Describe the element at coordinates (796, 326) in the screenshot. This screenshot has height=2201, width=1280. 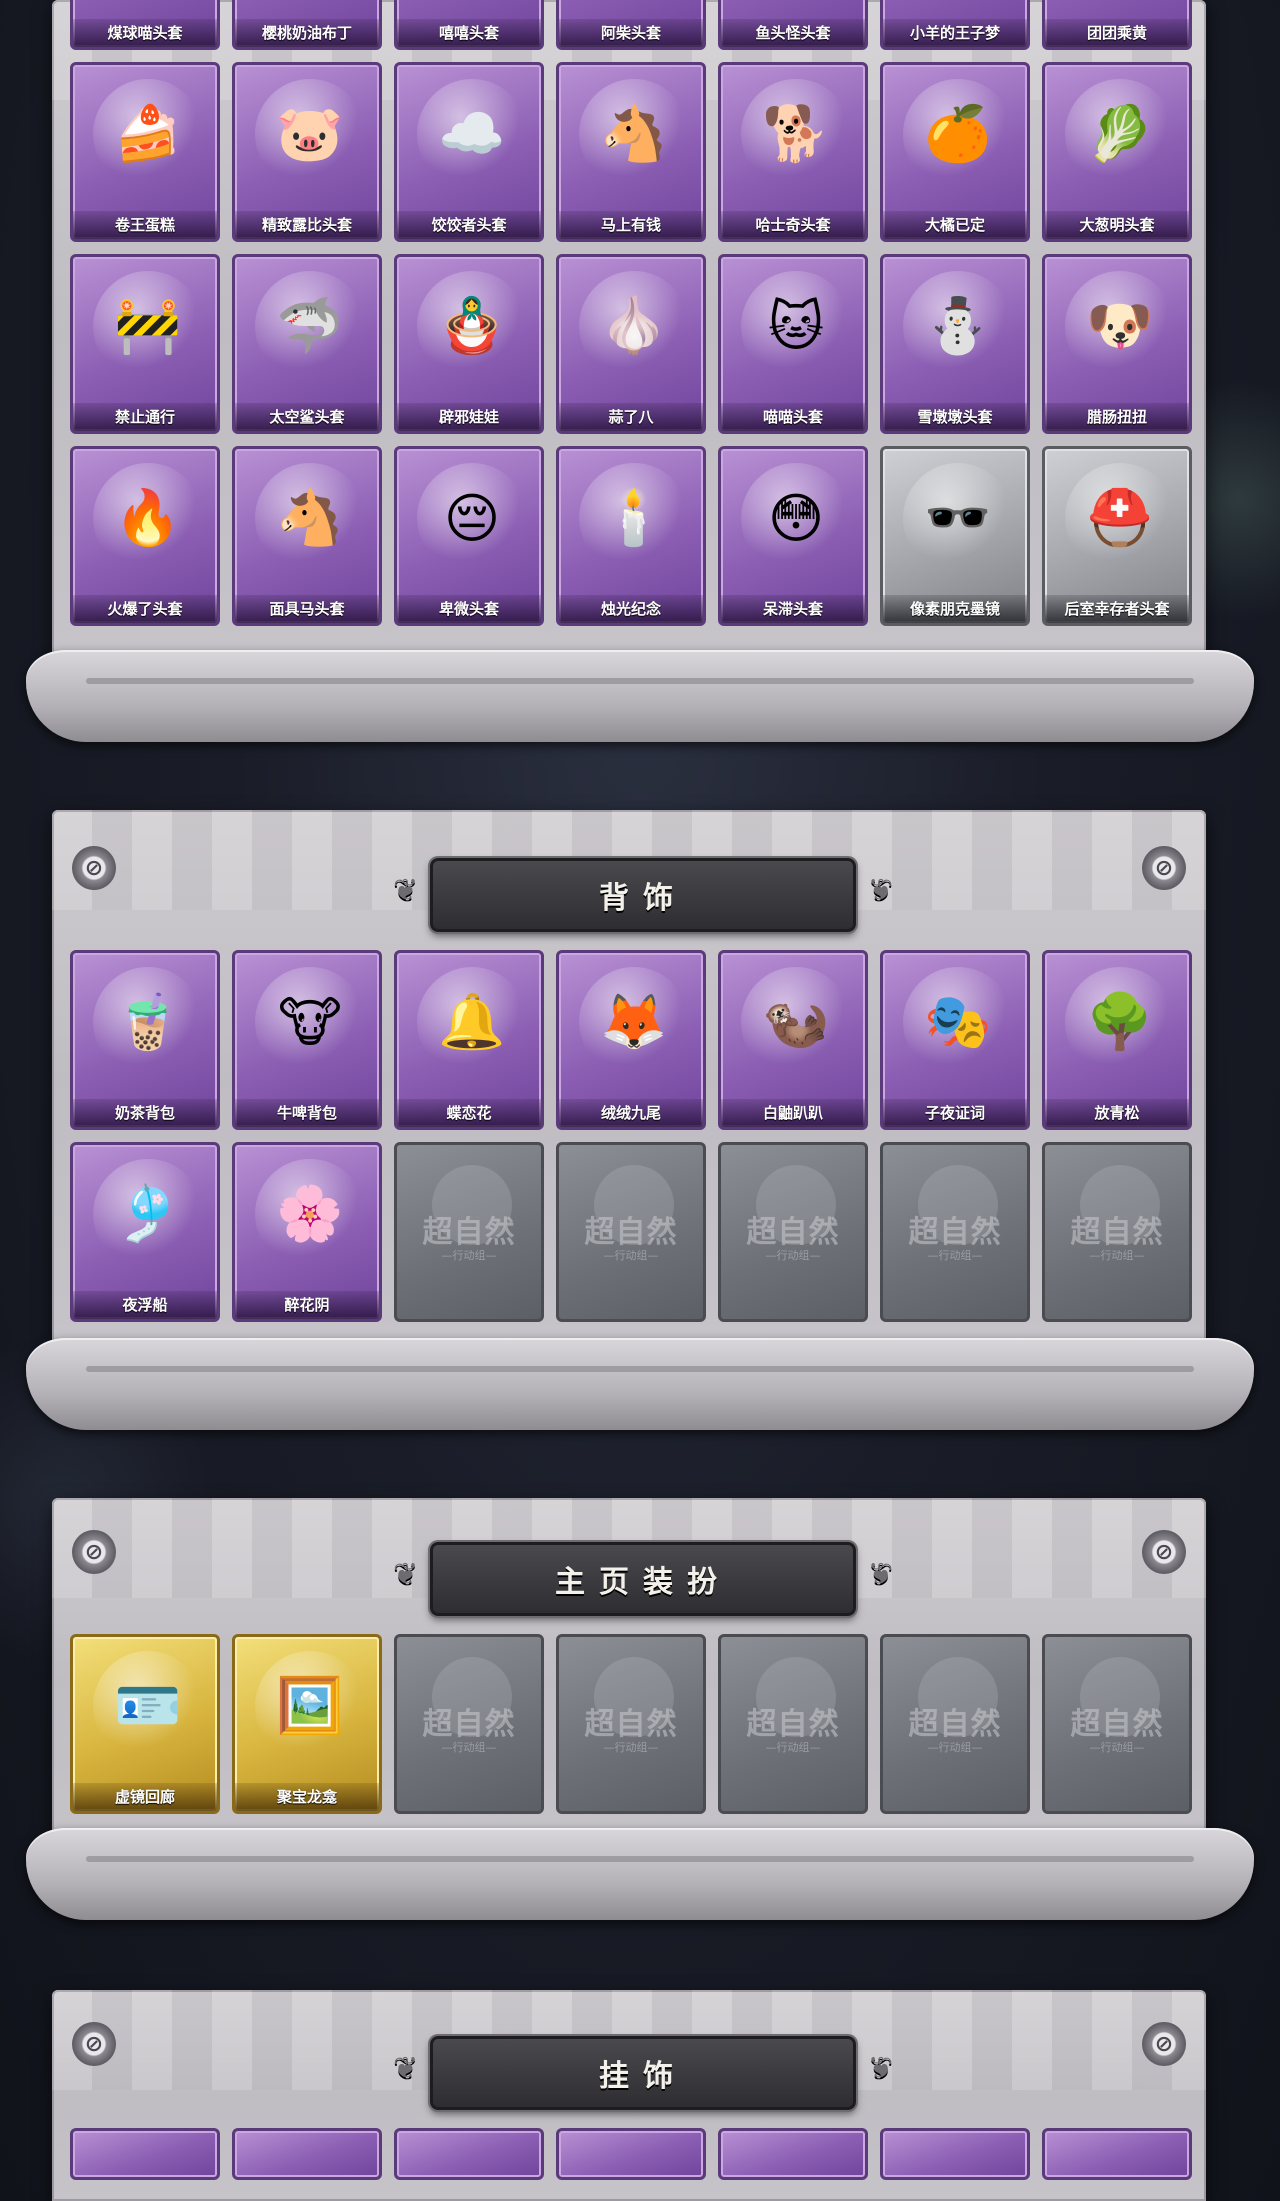
I see `cat-icon: 🐱` at that location.